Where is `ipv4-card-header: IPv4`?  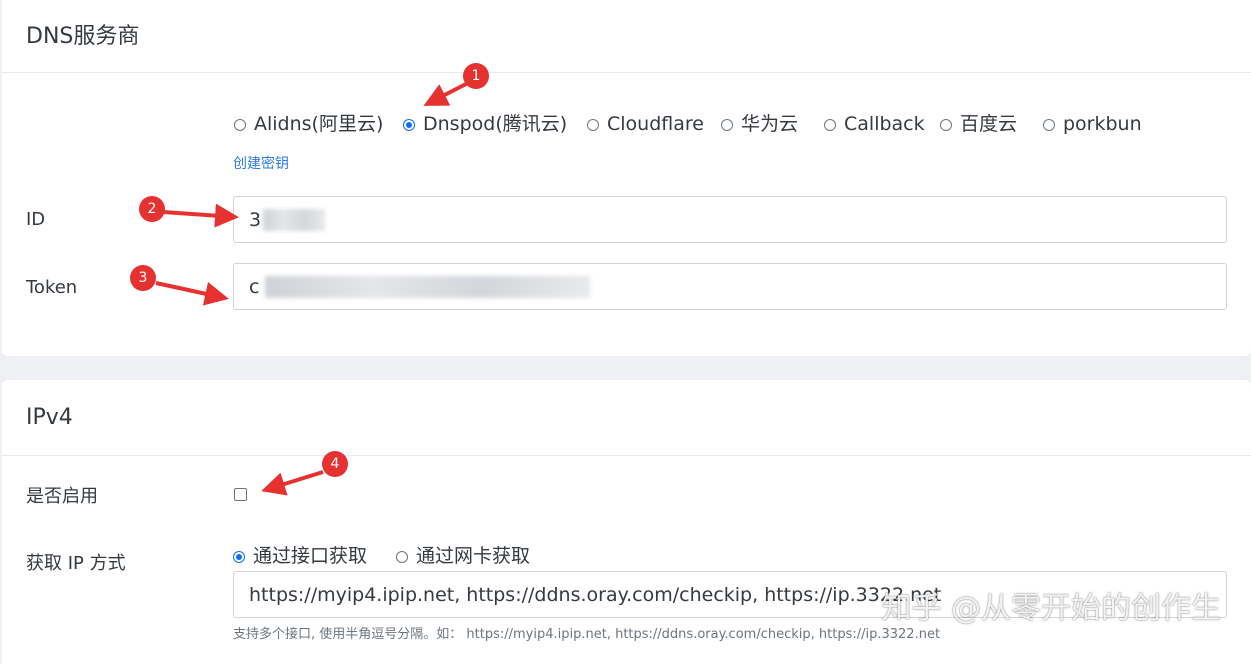 ipv4-card-header: IPv4 is located at coordinates (626, 418).